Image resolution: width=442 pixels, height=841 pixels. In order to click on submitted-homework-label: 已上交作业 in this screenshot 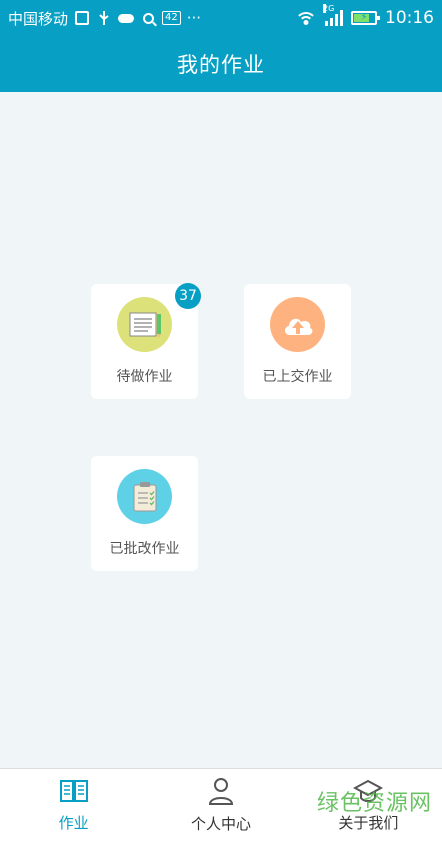, I will do `click(297, 377)`.